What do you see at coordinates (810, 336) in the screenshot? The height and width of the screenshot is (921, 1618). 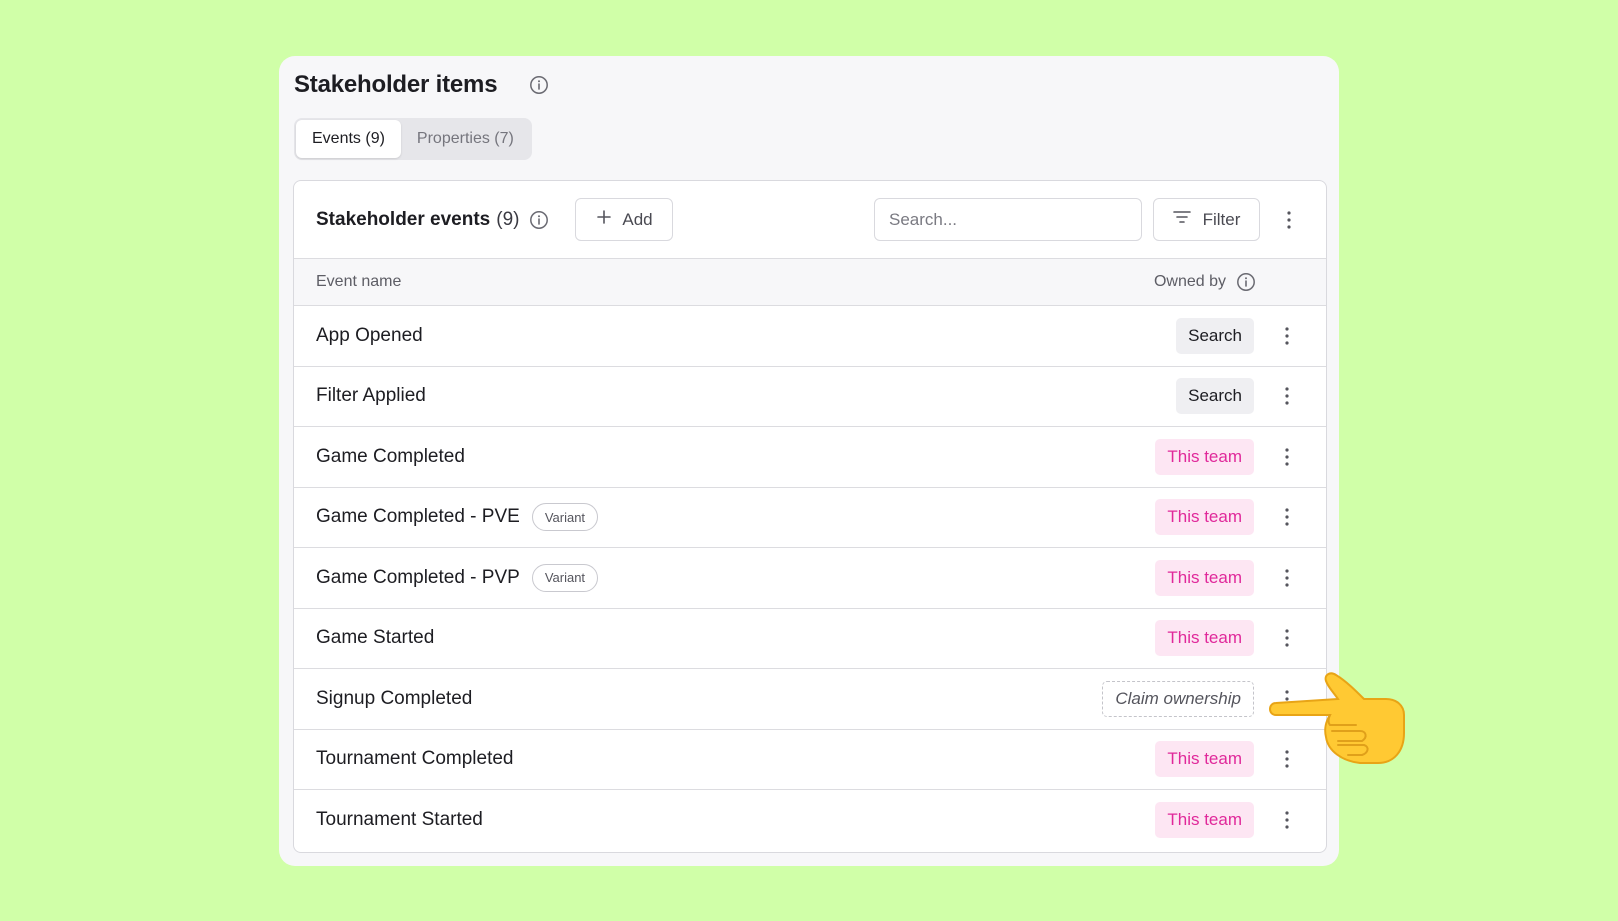 I see `table-row: App Opened Search` at bounding box center [810, 336].